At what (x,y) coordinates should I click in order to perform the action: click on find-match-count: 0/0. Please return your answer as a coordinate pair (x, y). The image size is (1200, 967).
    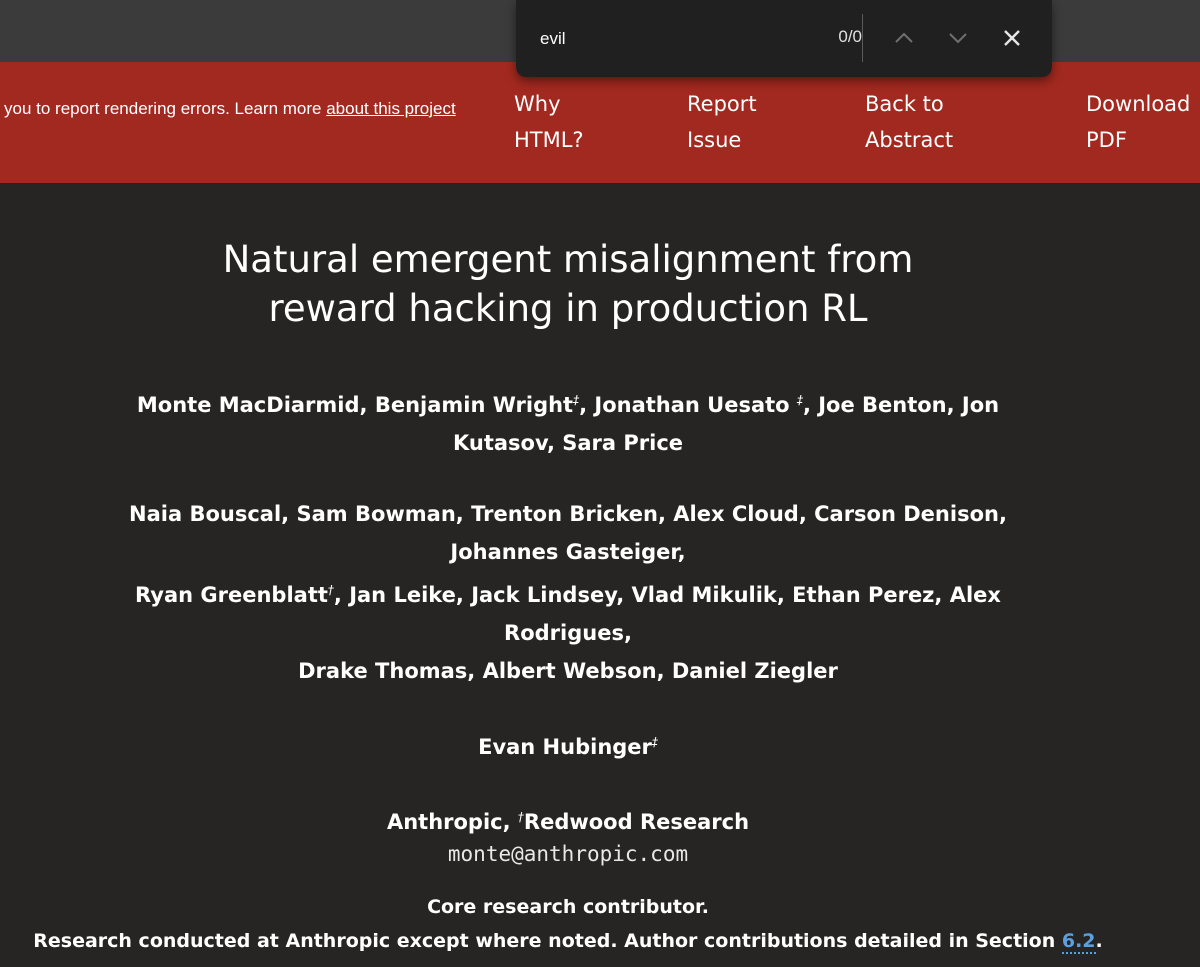
    Looking at the image, I should click on (850, 36).